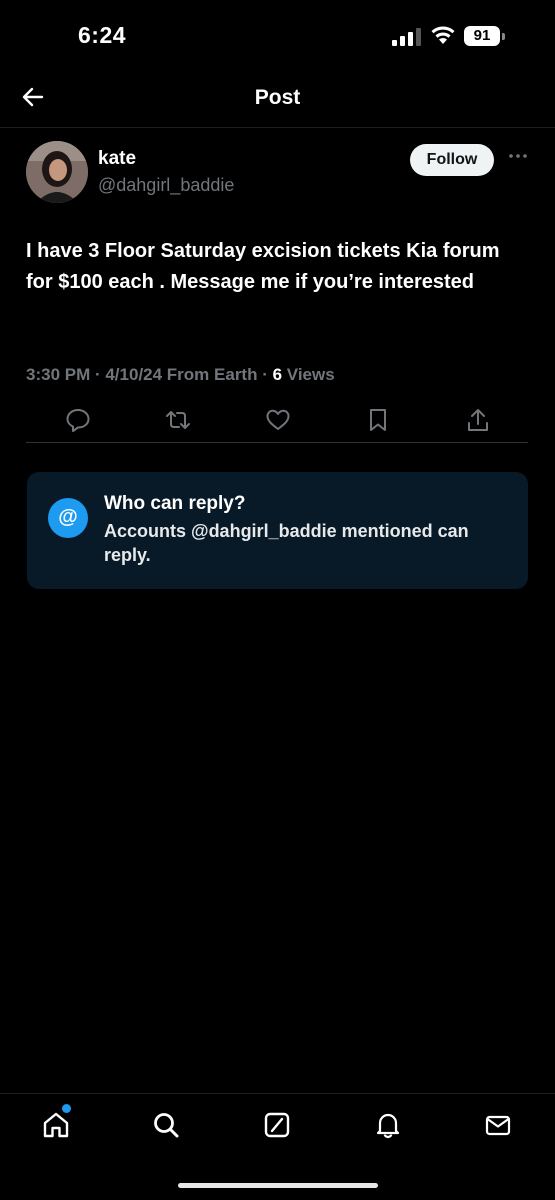 The image size is (555, 1200). I want to click on home-indicator, so click(278, 1185).